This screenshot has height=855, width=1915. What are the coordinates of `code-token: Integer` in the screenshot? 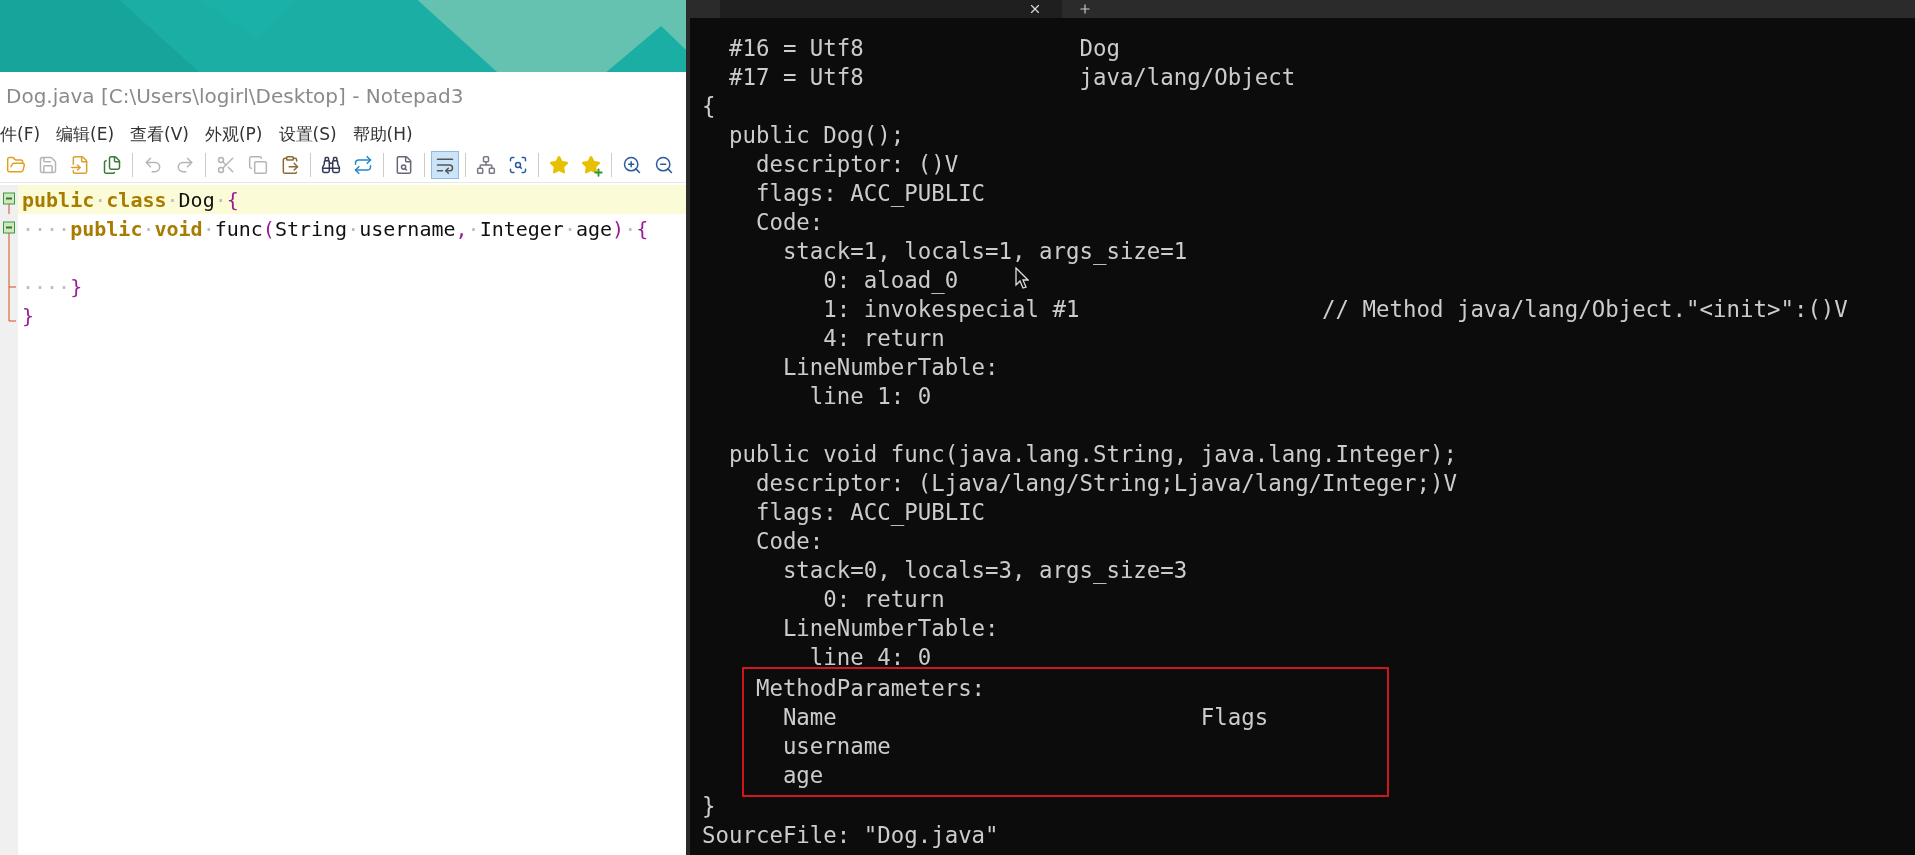 It's located at (521, 228).